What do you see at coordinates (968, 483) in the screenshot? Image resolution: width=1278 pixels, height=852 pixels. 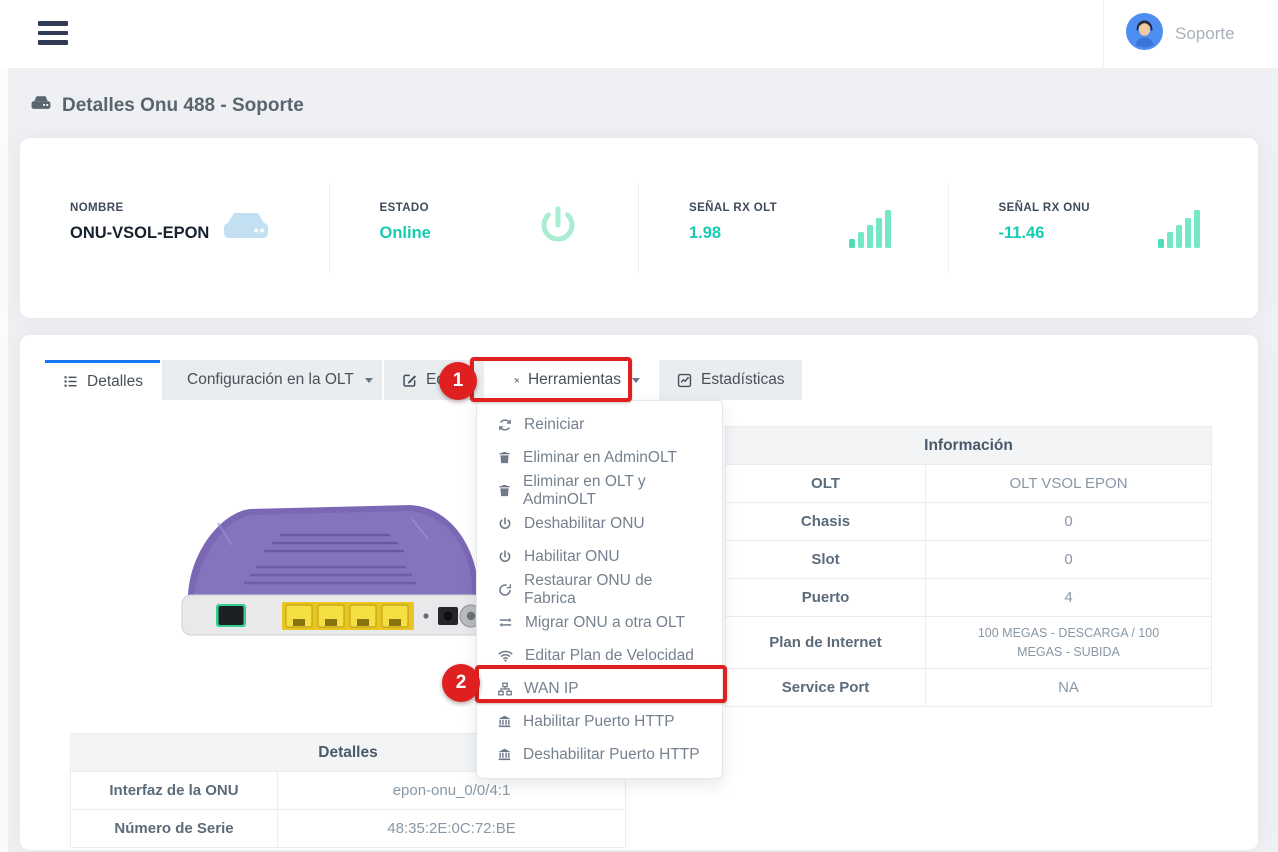 I see `table-row: OLT OLT VSOL EPON` at bounding box center [968, 483].